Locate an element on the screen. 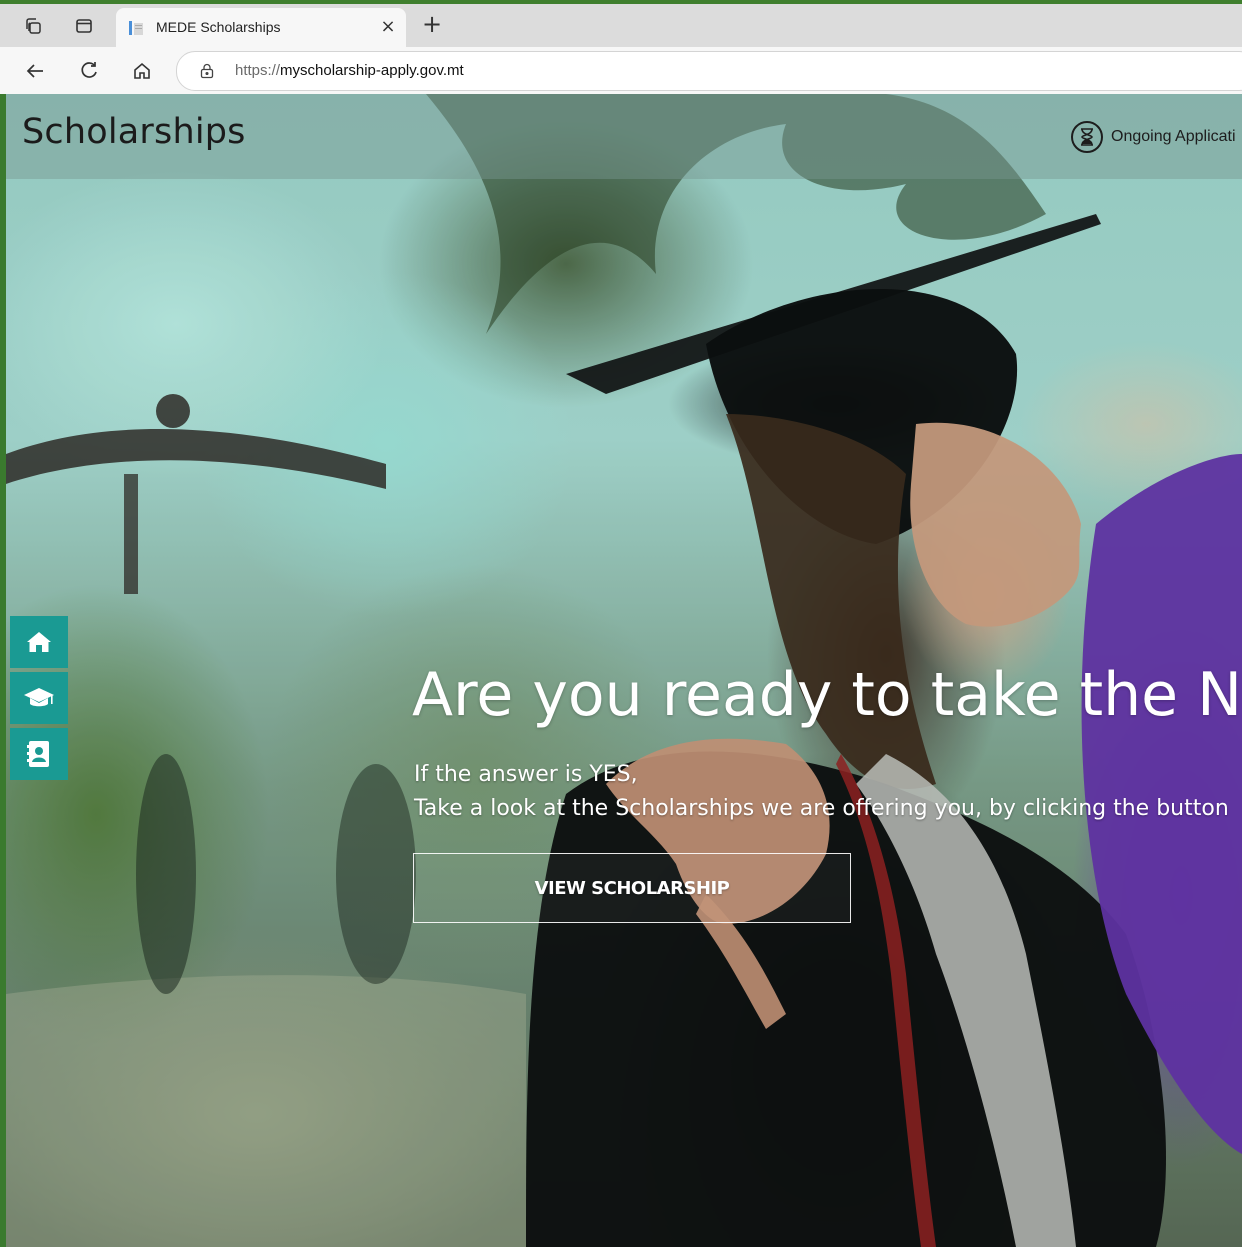 This screenshot has height=1247, width=1242. side-nav-scholarships is located at coordinates (39, 698).